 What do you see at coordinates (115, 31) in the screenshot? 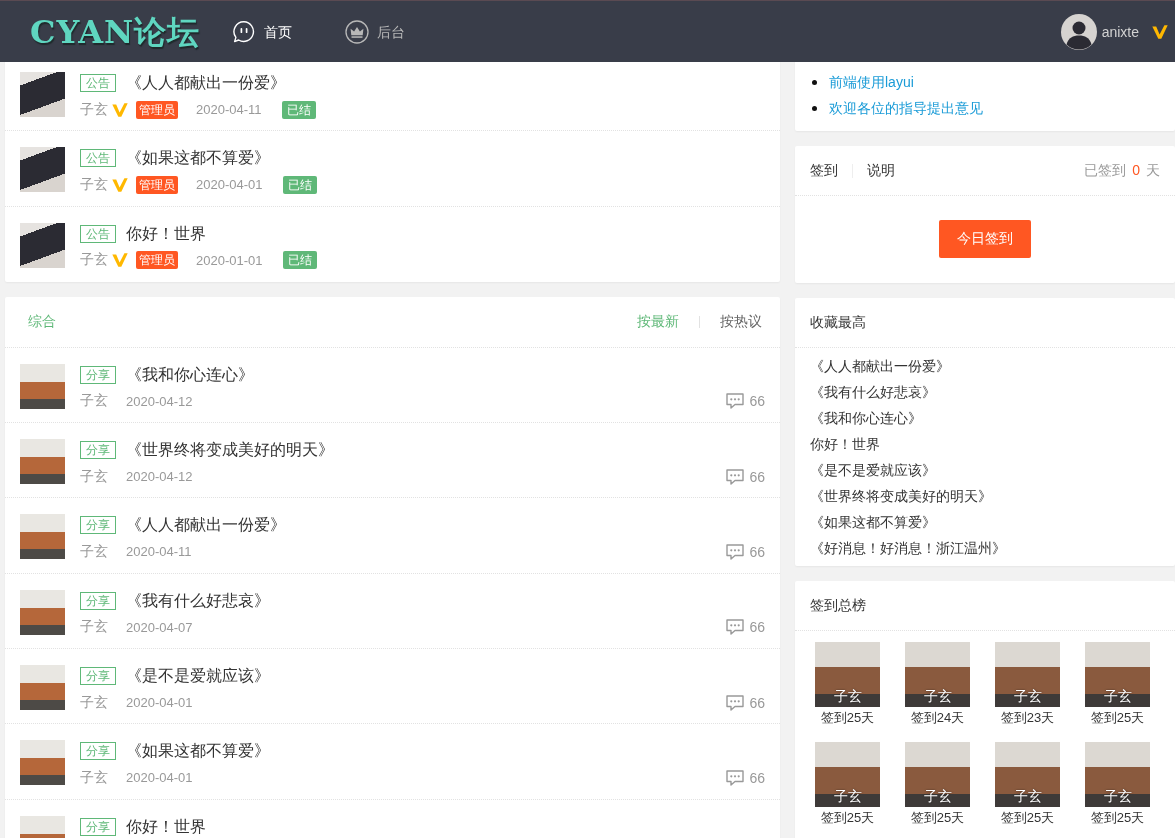
I see `site-logo: CYAN论坛` at bounding box center [115, 31].